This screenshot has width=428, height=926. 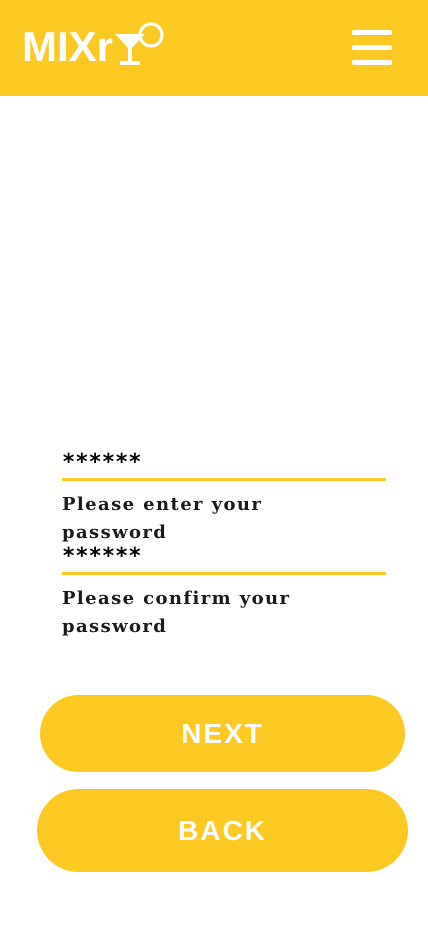 What do you see at coordinates (139, 43) in the screenshot?
I see `cocktail-glass-icon` at bounding box center [139, 43].